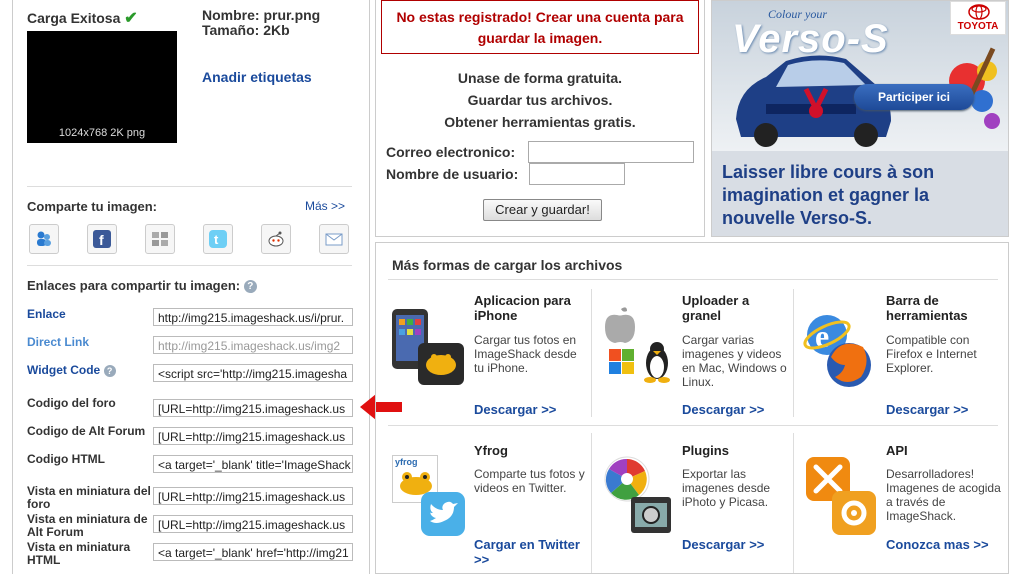  I want to click on item-title-iphone: Aplicacion para iPhone, so click(522, 308).